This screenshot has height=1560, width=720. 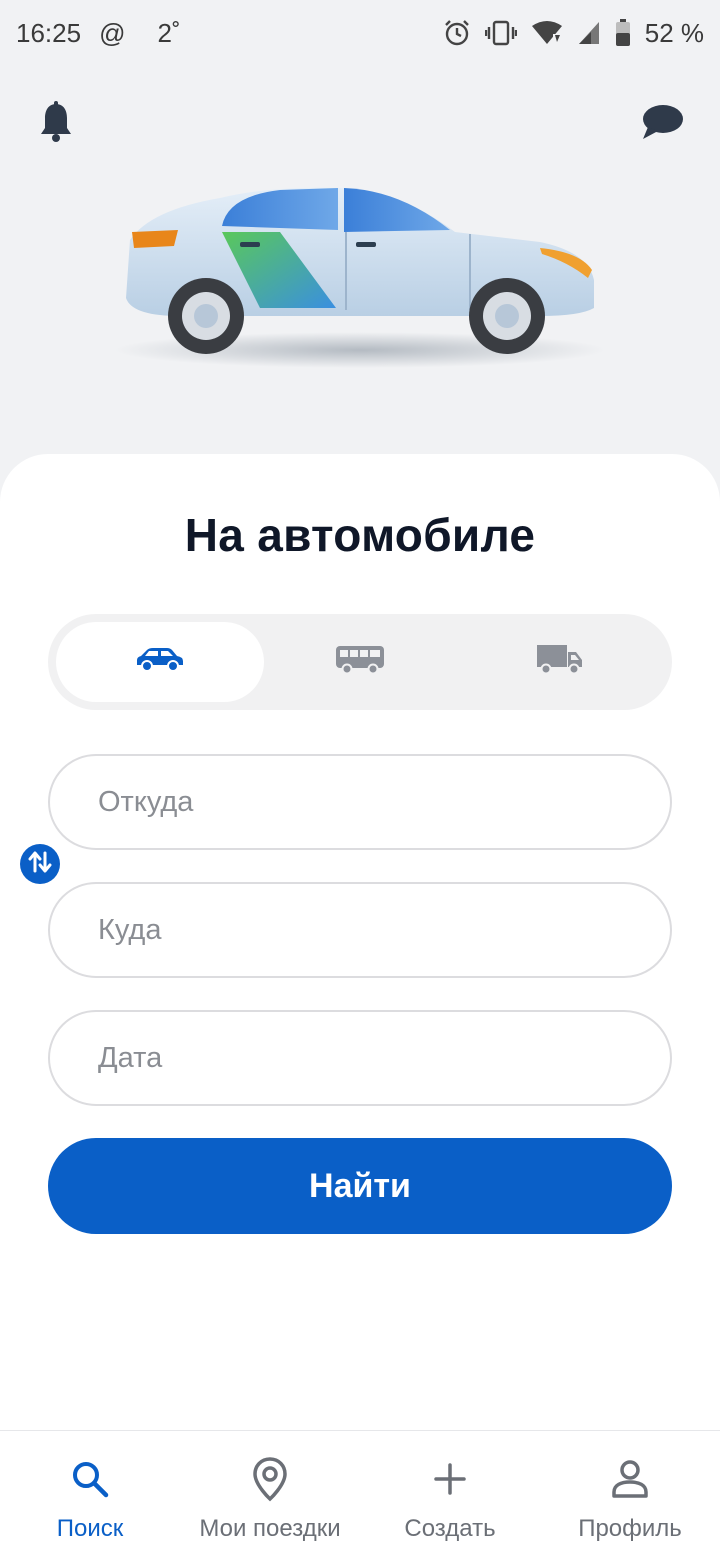 What do you see at coordinates (623, 33) in the screenshot?
I see `battery-icon` at bounding box center [623, 33].